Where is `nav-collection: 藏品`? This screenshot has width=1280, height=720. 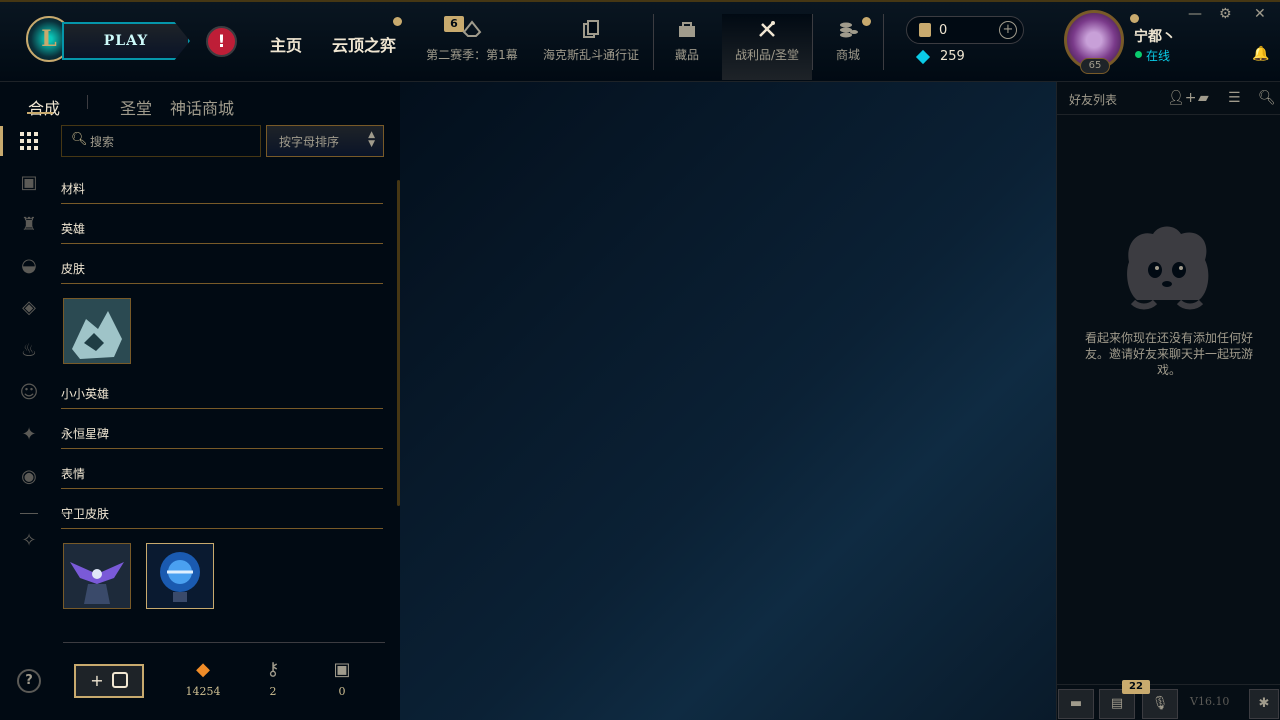 nav-collection: 藏品 is located at coordinates (687, 47).